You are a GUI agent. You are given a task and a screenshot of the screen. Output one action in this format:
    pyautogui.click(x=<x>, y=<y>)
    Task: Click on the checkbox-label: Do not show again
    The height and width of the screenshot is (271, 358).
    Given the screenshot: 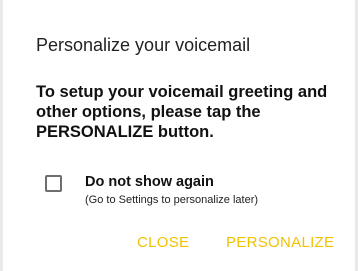 What is the action you would take?
    pyautogui.click(x=149, y=182)
    